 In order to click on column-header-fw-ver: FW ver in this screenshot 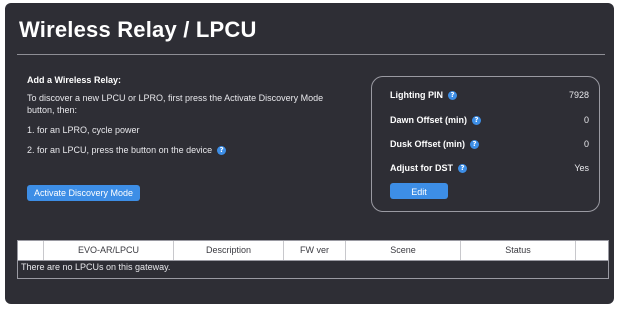, I will do `click(315, 250)`.